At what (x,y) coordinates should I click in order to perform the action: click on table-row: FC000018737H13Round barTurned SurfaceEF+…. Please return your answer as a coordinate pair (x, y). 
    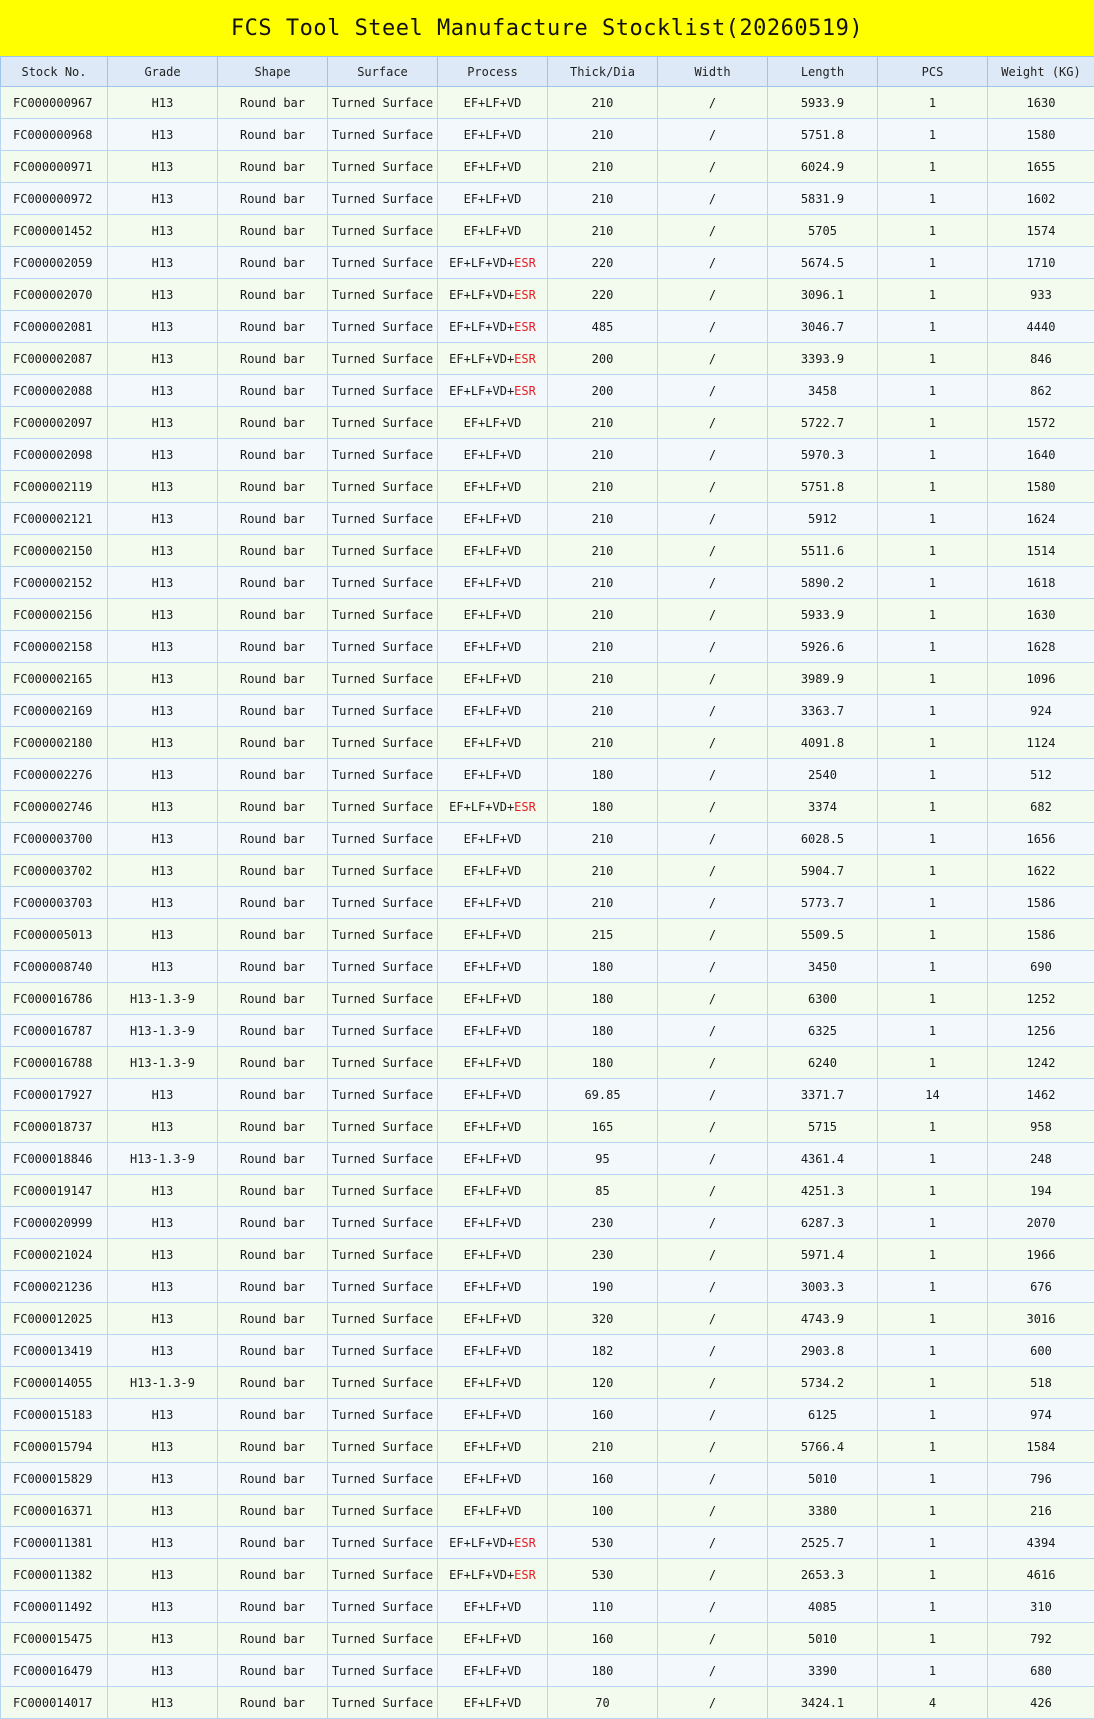
    Looking at the image, I should click on (547, 1127).